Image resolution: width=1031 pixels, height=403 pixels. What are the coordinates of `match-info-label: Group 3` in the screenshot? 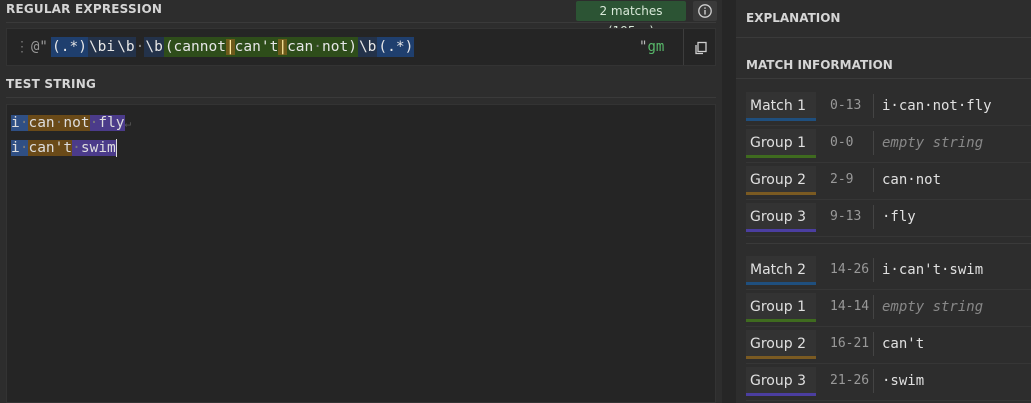 It's located at (781, 381).